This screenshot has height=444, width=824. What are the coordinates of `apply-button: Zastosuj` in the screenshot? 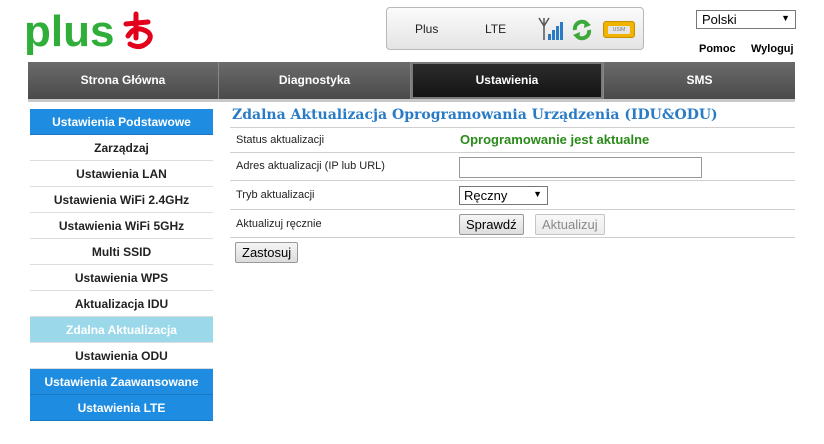 It's located at (267, 252).